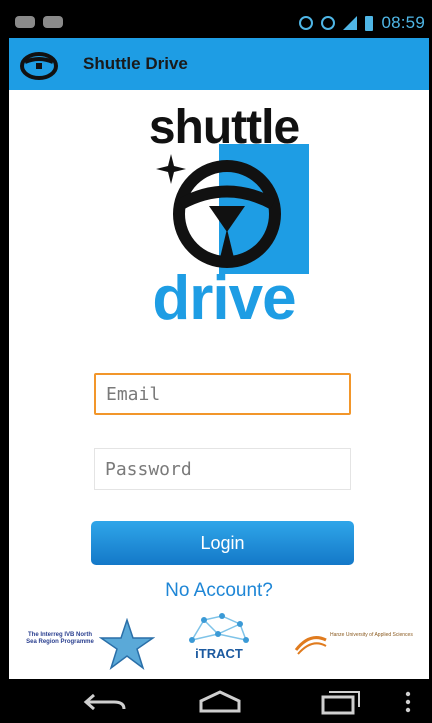 This screenshot has height=723, width=432. Describe the element at coordinates (127, 644) in the screenshot. I see `starfish-icon` at that location.